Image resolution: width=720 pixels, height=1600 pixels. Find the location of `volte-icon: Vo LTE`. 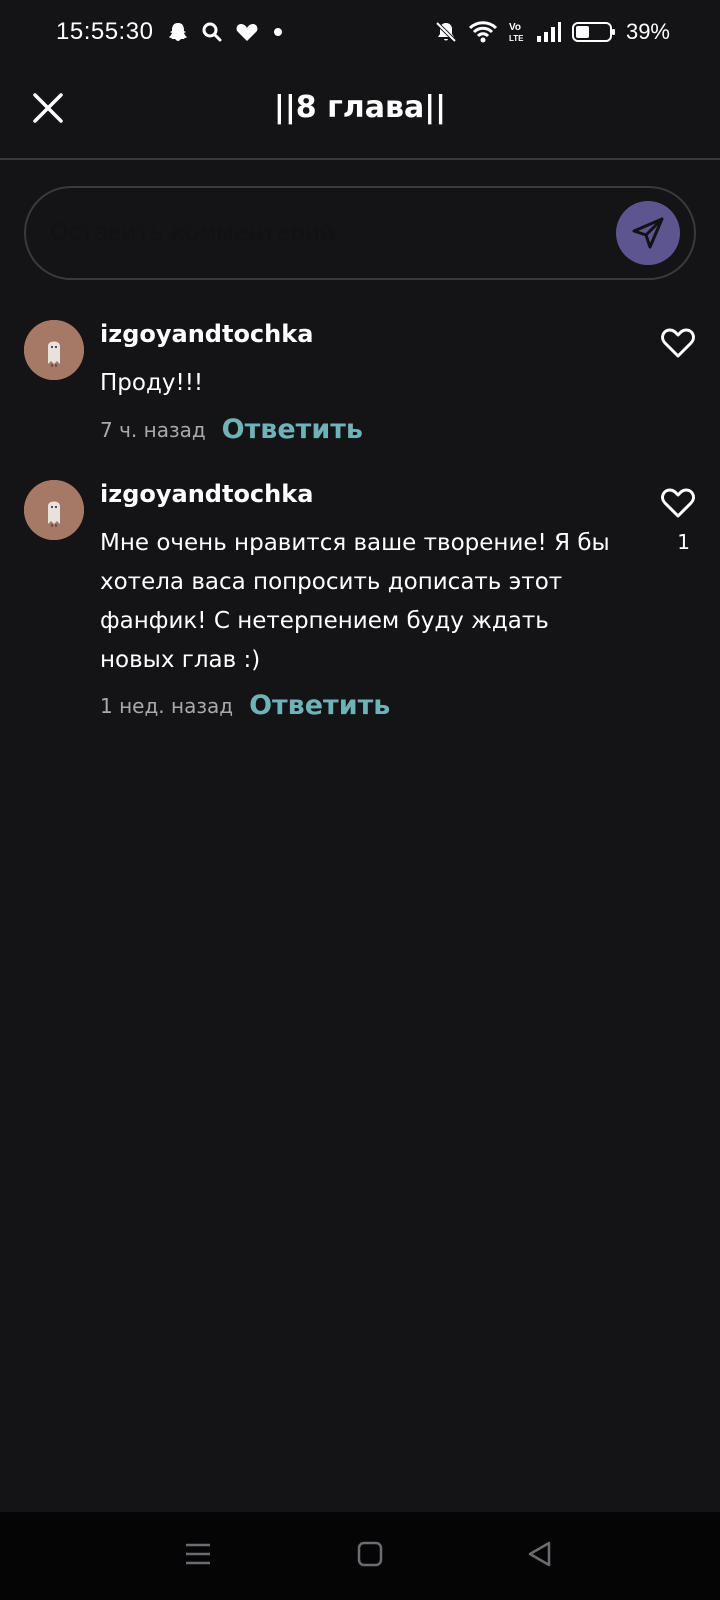

volte-icon: Vo LTE is located at coordinates (517, 32).